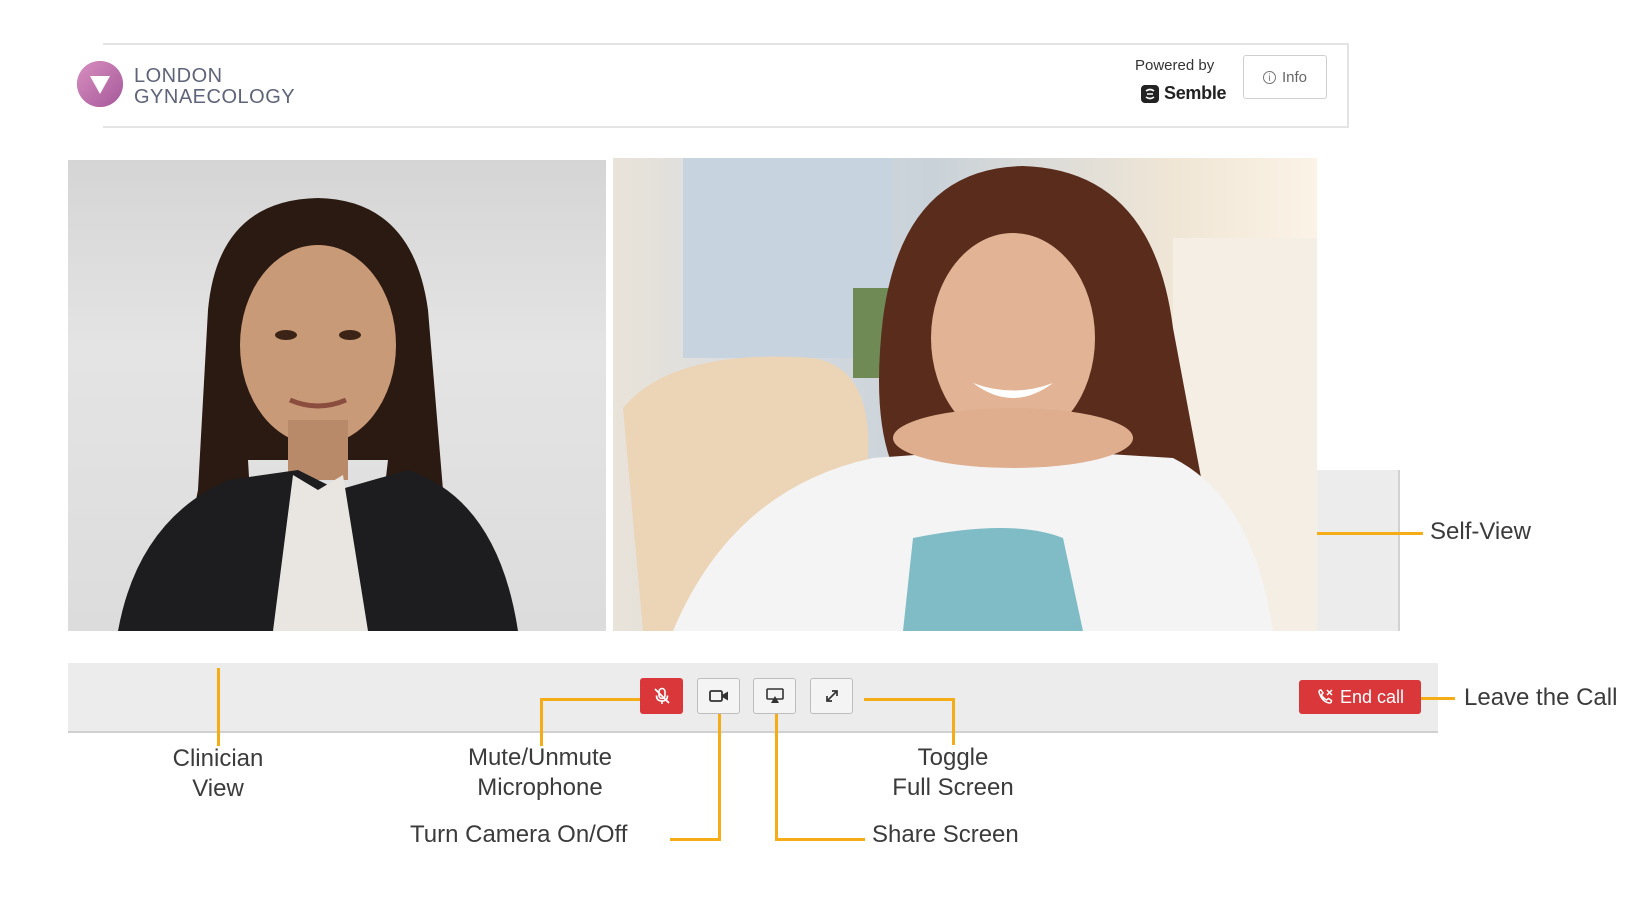 The width and height of the screenshot is (1640, 924). I want to click on semble-logo-icon, so click(1150, 94).